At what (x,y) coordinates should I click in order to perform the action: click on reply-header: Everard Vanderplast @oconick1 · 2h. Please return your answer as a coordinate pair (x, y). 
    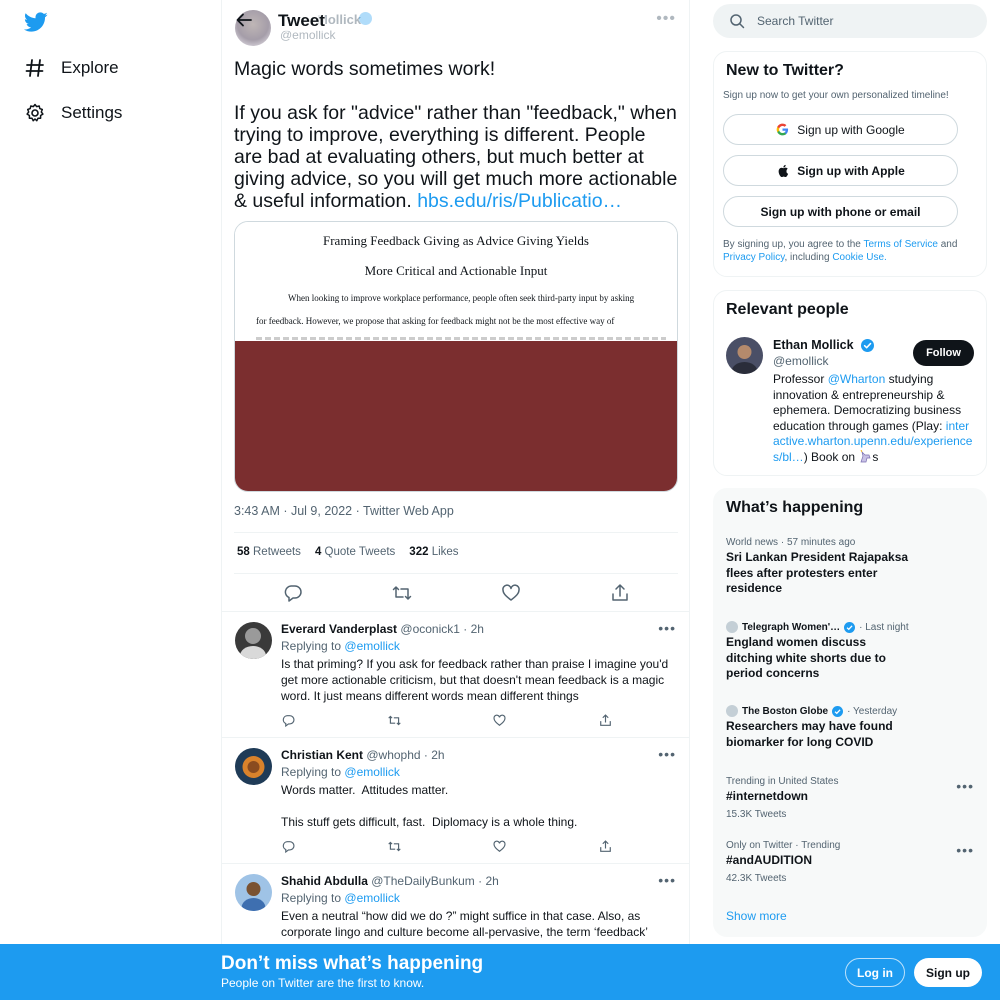
    Looking at the image, I should click on (382, 629).